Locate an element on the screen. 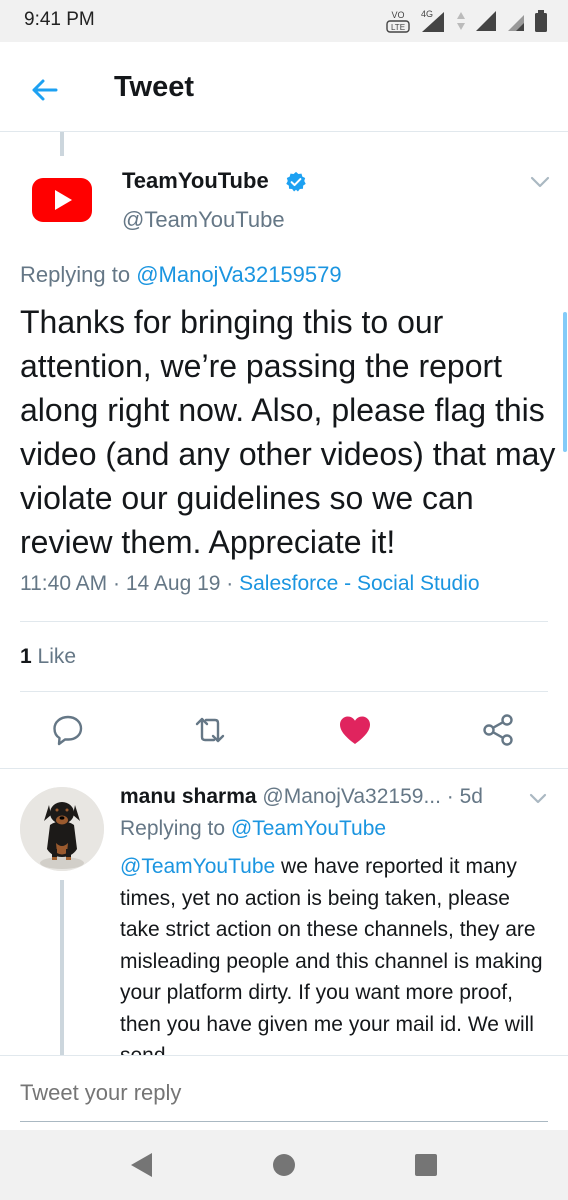 This screenshot has height=1200, width=568. page-title: Tweet is located at coordinates (154, 87).